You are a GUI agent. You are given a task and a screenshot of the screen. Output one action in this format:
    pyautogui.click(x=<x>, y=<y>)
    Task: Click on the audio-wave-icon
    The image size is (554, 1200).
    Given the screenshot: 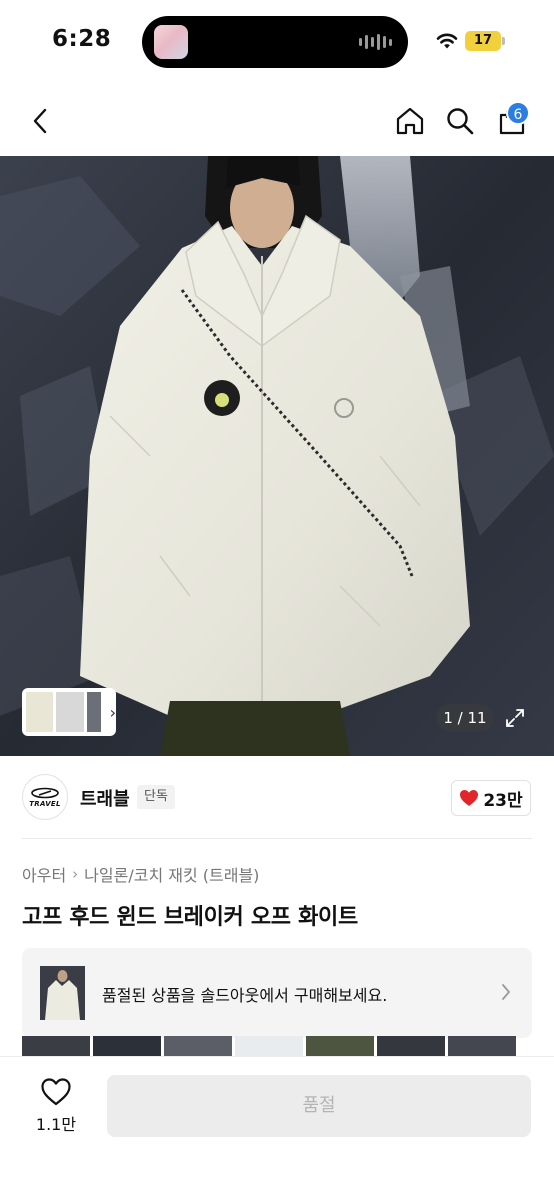 What is the action you would take?
    pyautogui.click(x=375, y=42)
    